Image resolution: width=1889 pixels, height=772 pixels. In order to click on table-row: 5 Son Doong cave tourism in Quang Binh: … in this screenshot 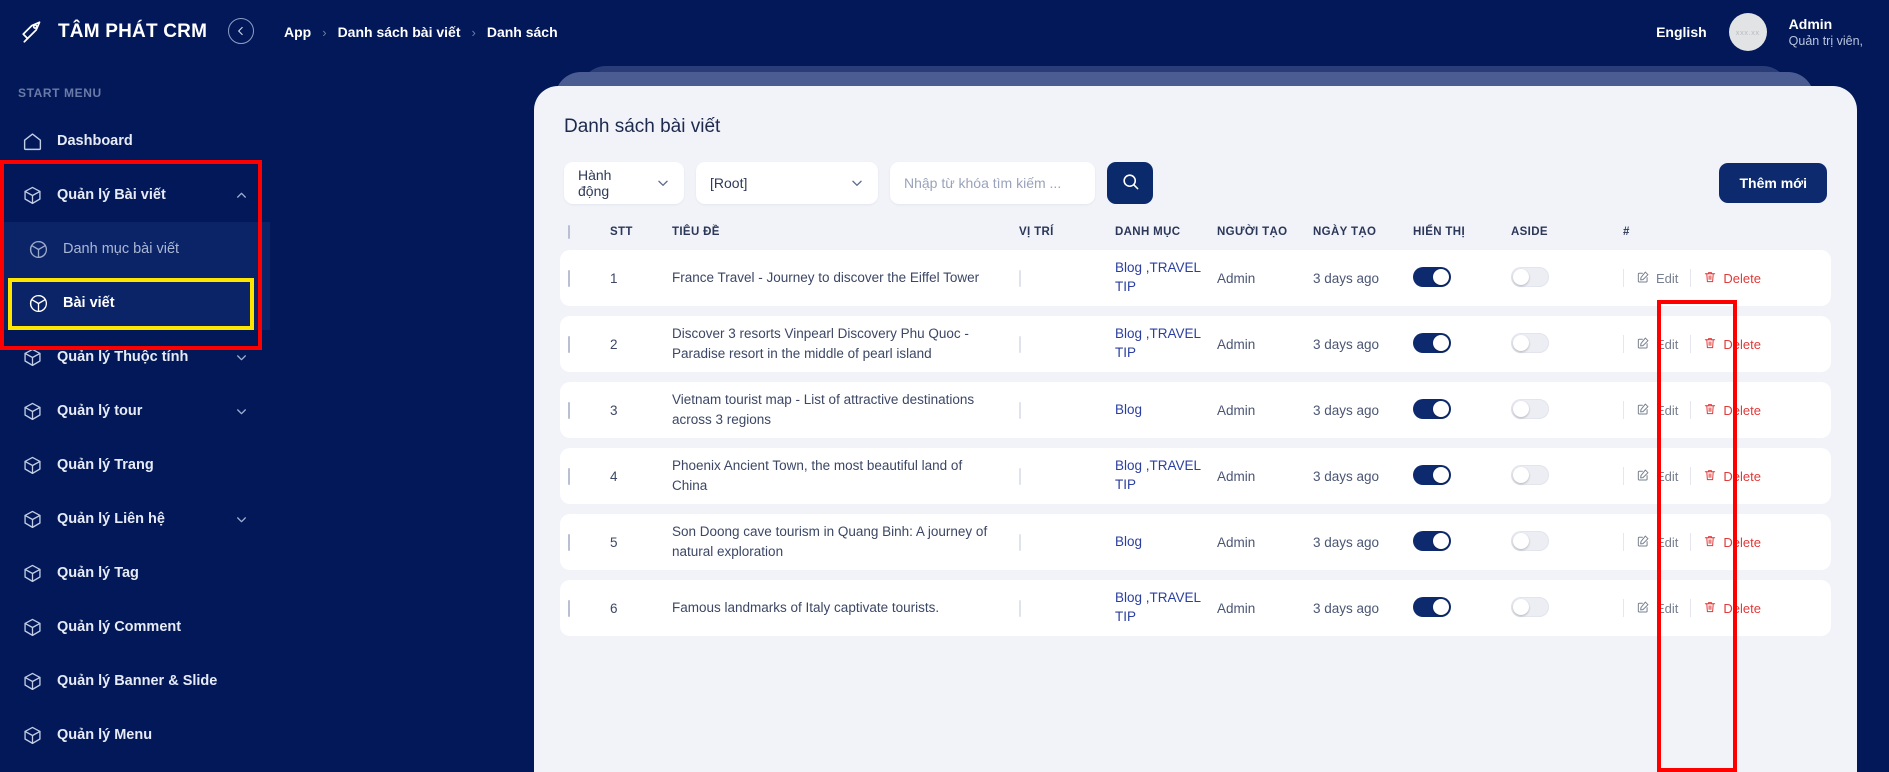, I will do `click(1195, 542)`.